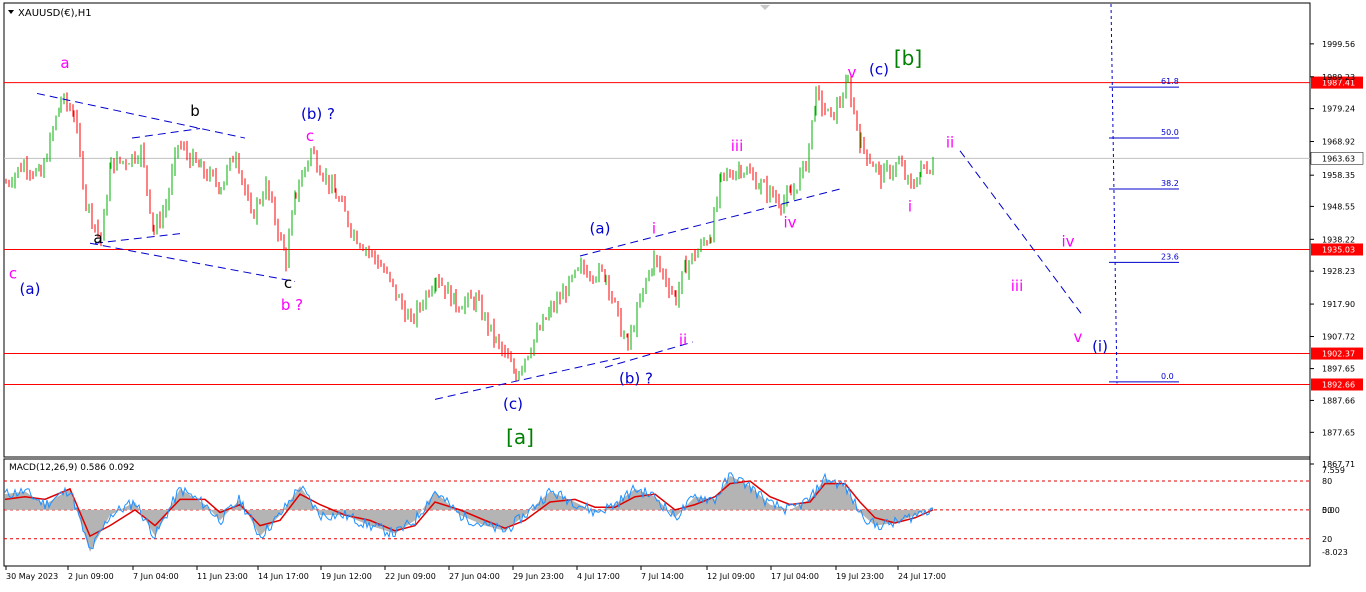  I want to click on projection-divider-line, so click(1114, 193).